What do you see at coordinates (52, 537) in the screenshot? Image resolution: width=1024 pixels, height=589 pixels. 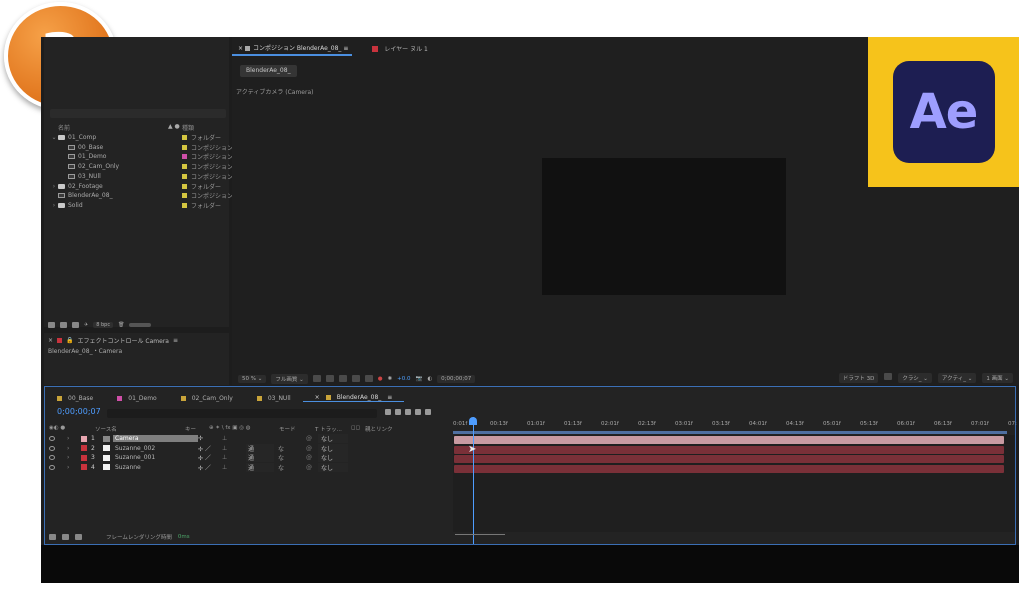 I see `layer-switches-toggle-icon` at bounding box center [52, 537].